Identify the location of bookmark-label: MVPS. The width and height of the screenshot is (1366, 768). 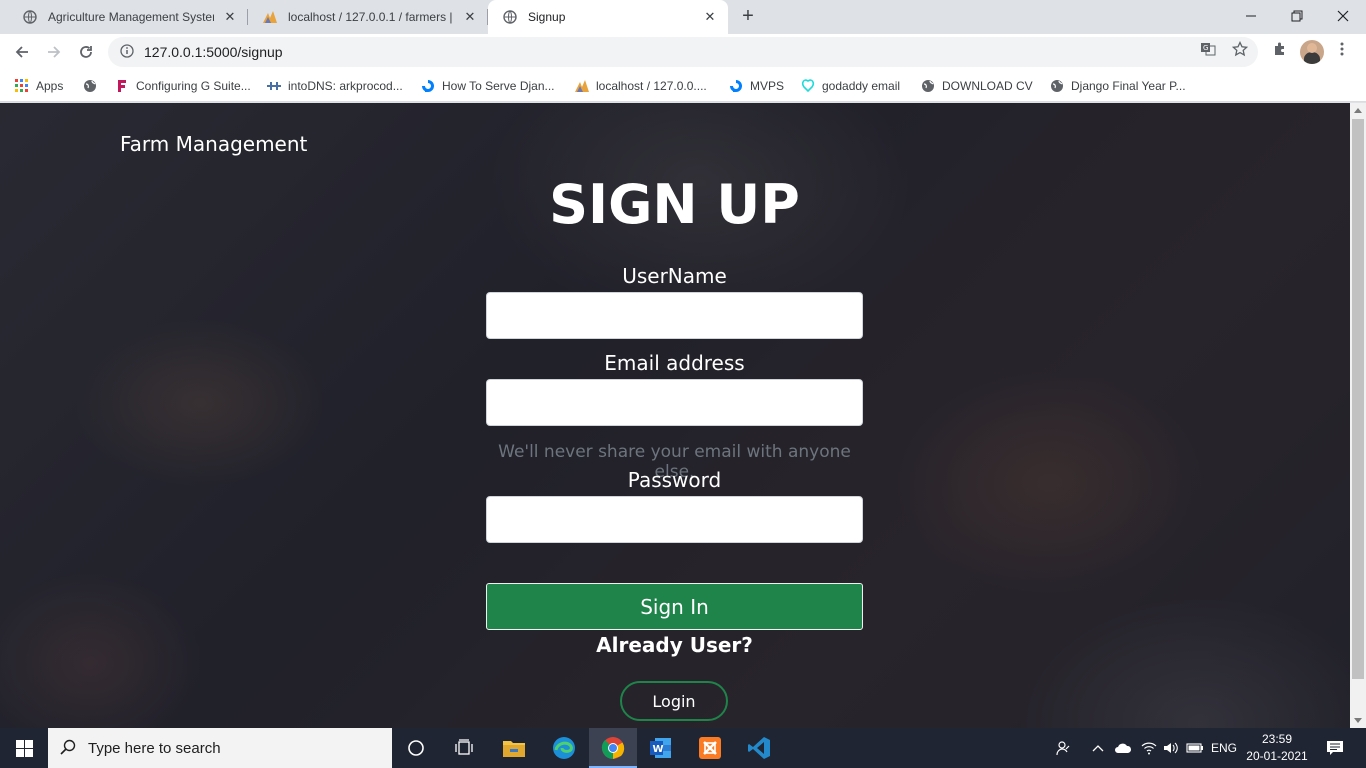
(767, 86).